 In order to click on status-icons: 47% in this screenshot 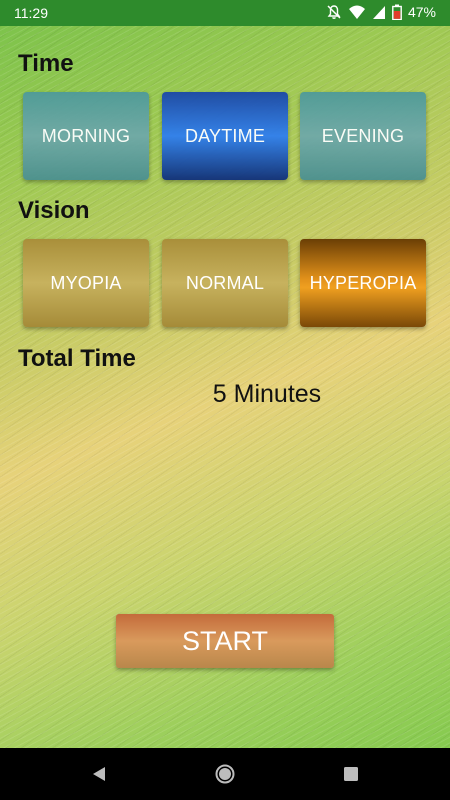, I will do `click(381, 12)`.